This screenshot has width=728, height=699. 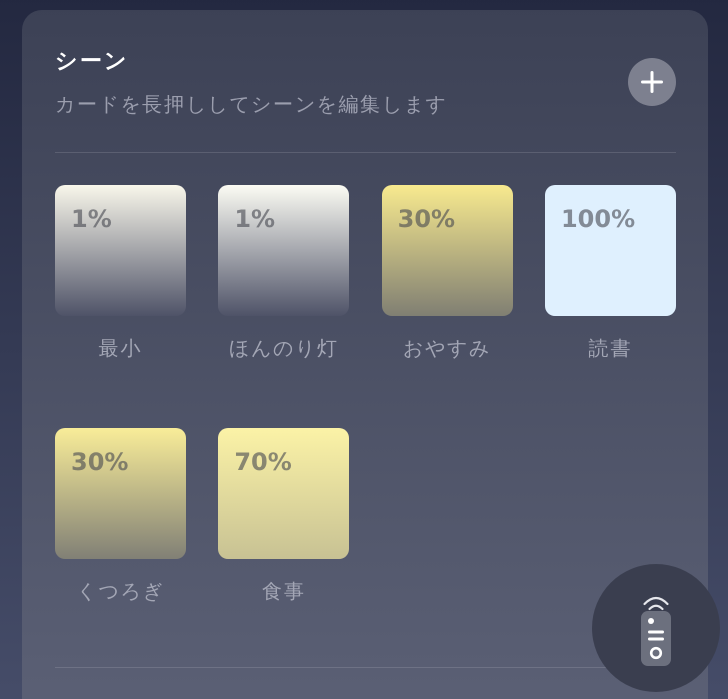 I want to click on scene-name: ほんのり灯, so click(x=283, y=348).